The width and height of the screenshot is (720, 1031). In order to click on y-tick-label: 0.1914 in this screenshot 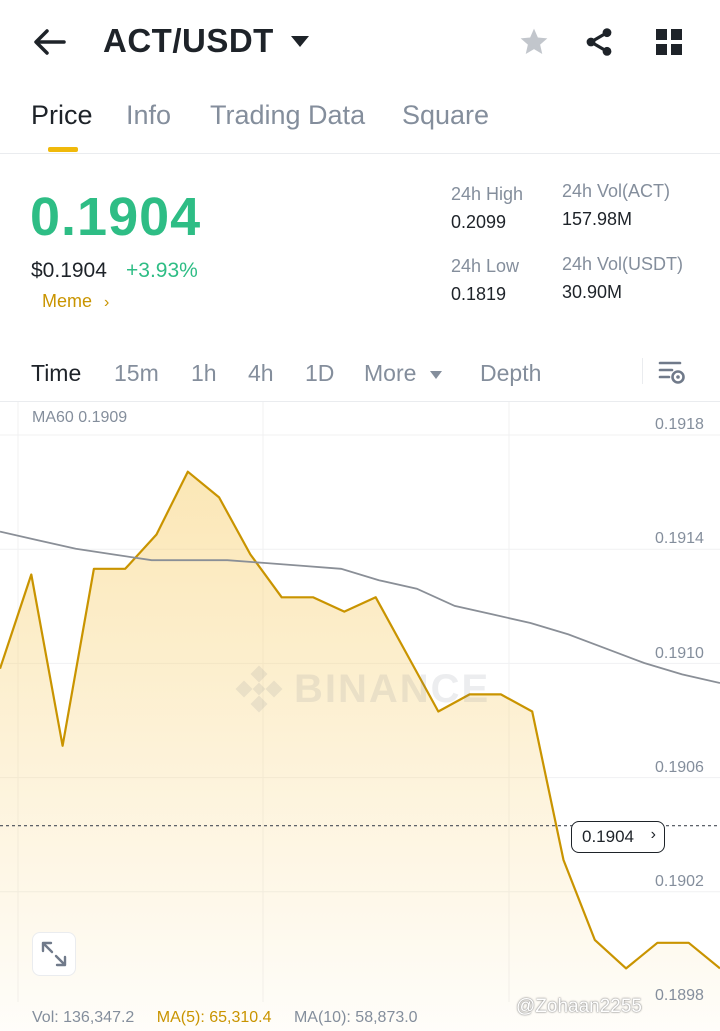, I will do `click(679, 538)`.